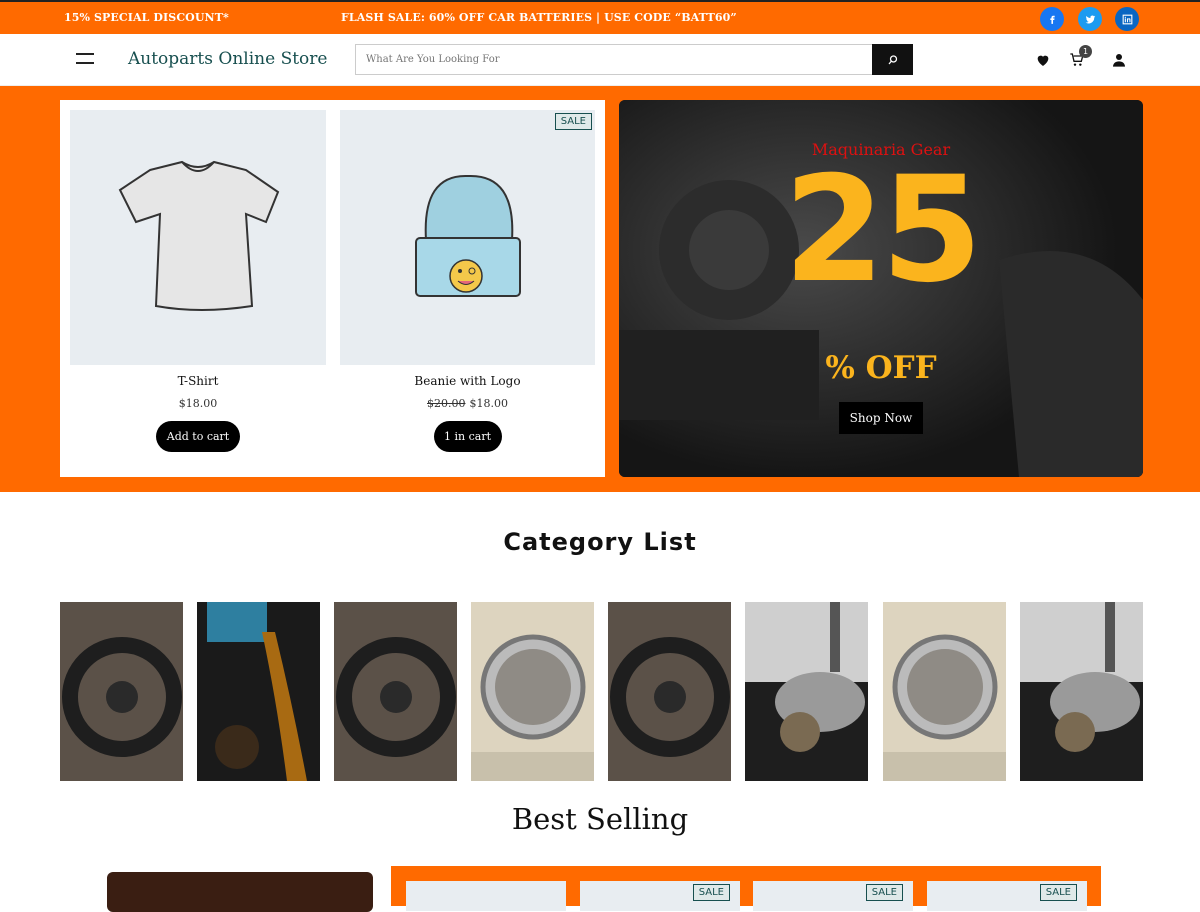  Describe the element at coordinates (446, 403) in the screenshot. I see `old-price: $20.00` at that location.